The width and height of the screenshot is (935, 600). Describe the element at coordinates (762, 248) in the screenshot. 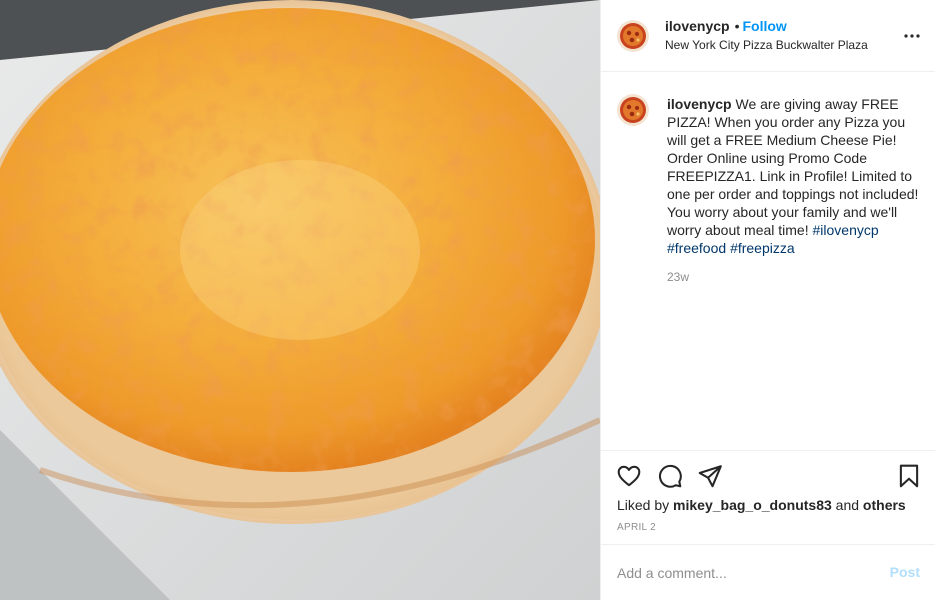

I see `hashtag-freepizza: #freepizza` at that location.